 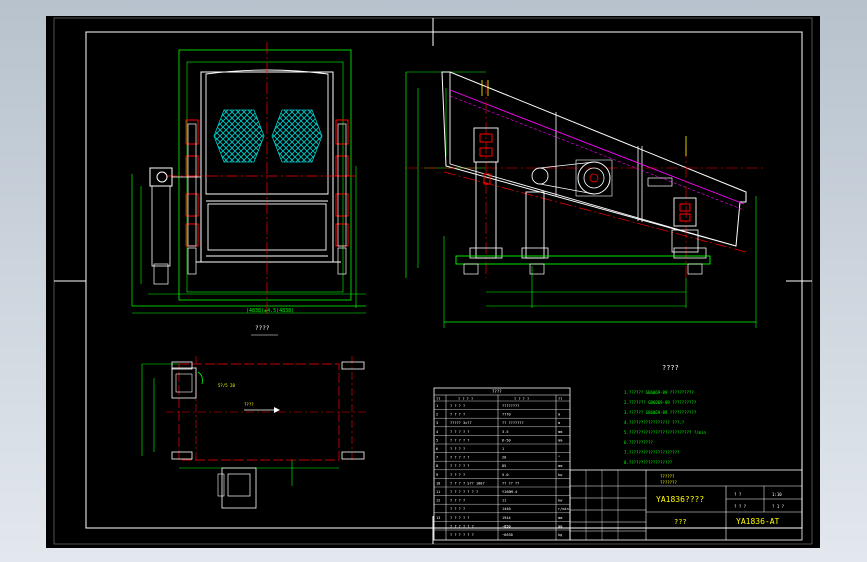 I want to click on parts-cell: 3.5, so click(x=505, y=432).